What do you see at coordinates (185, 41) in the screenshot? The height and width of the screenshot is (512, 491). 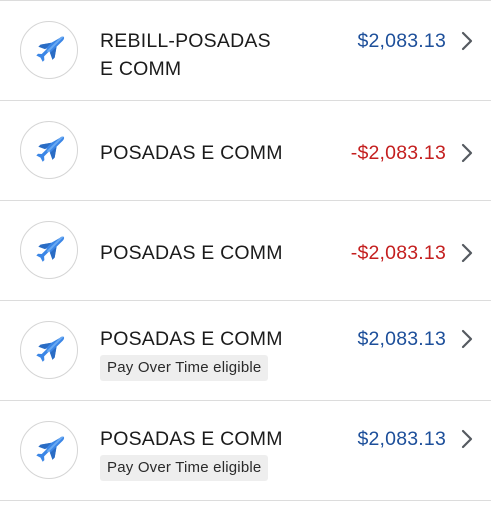 I see `merchant-name-line1: REBILL-POSADAS` at bounding box center [185, 41].